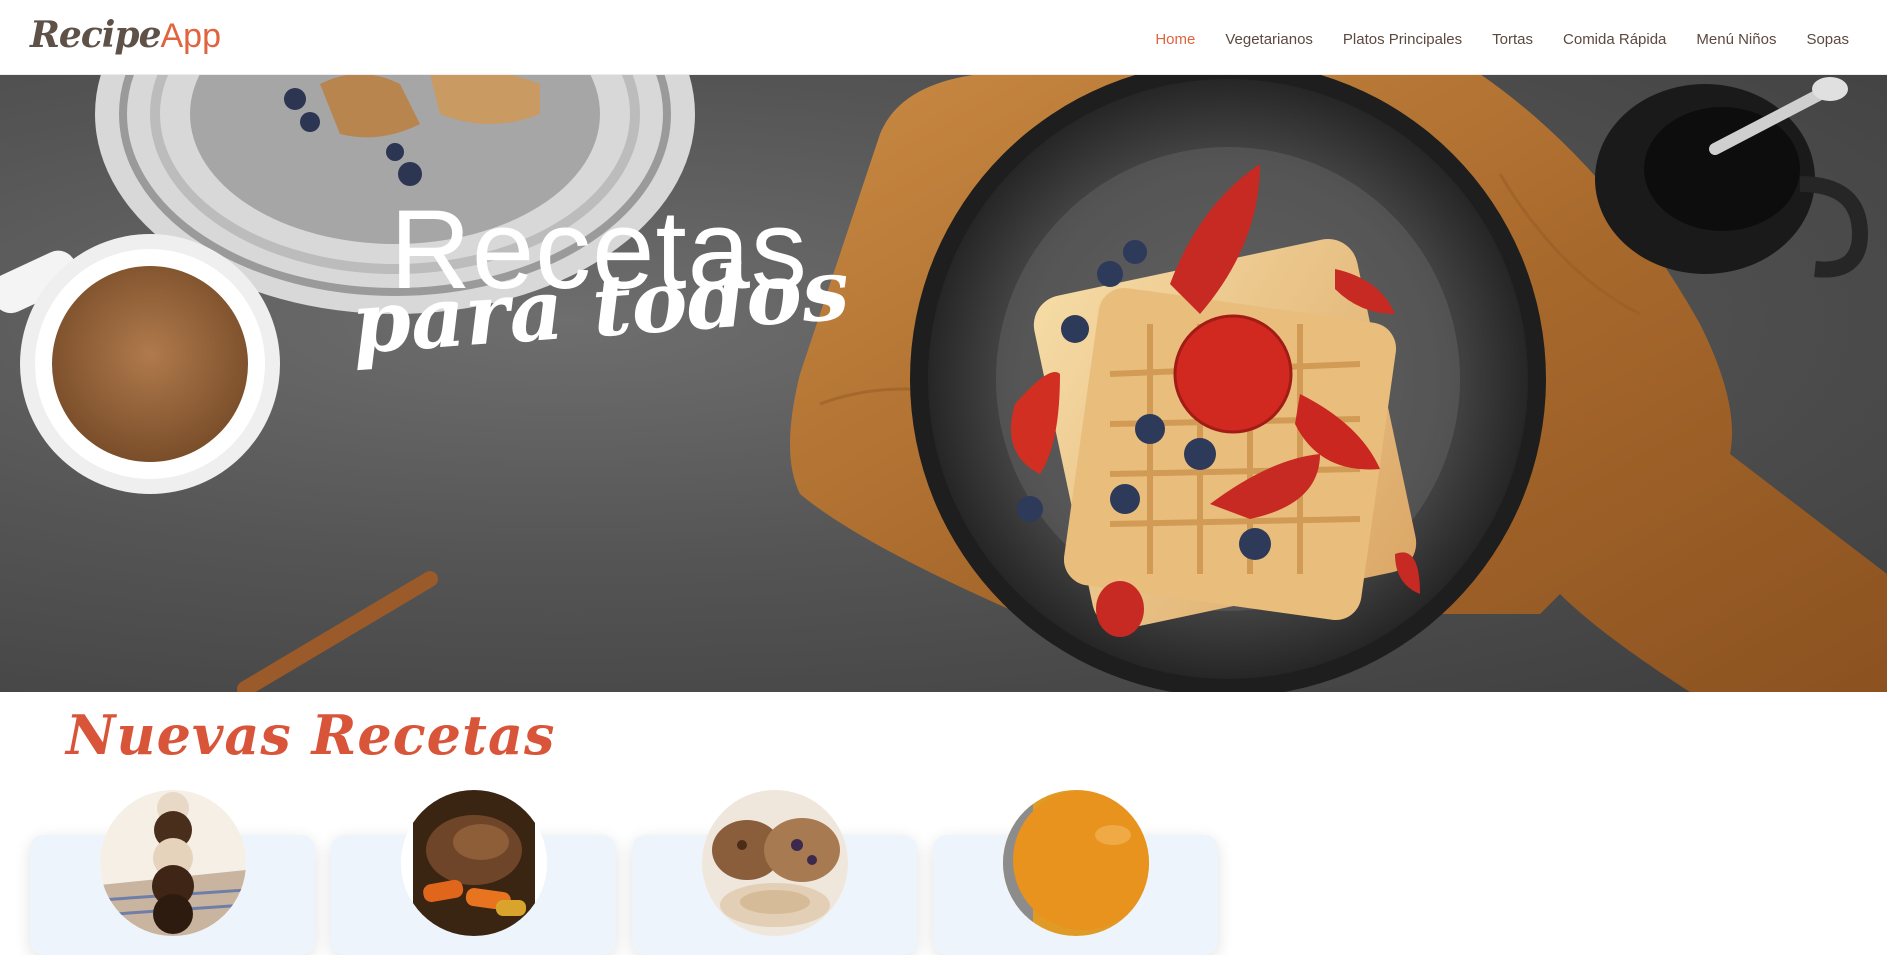  I want to click on recipe-image-cookies, so click(775, 863).